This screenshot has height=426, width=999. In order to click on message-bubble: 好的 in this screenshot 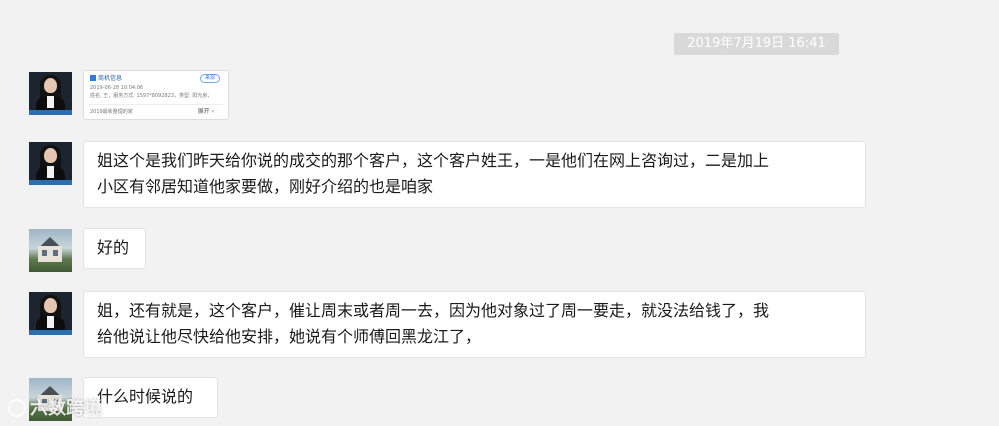, I will do `click(114, 248)`.